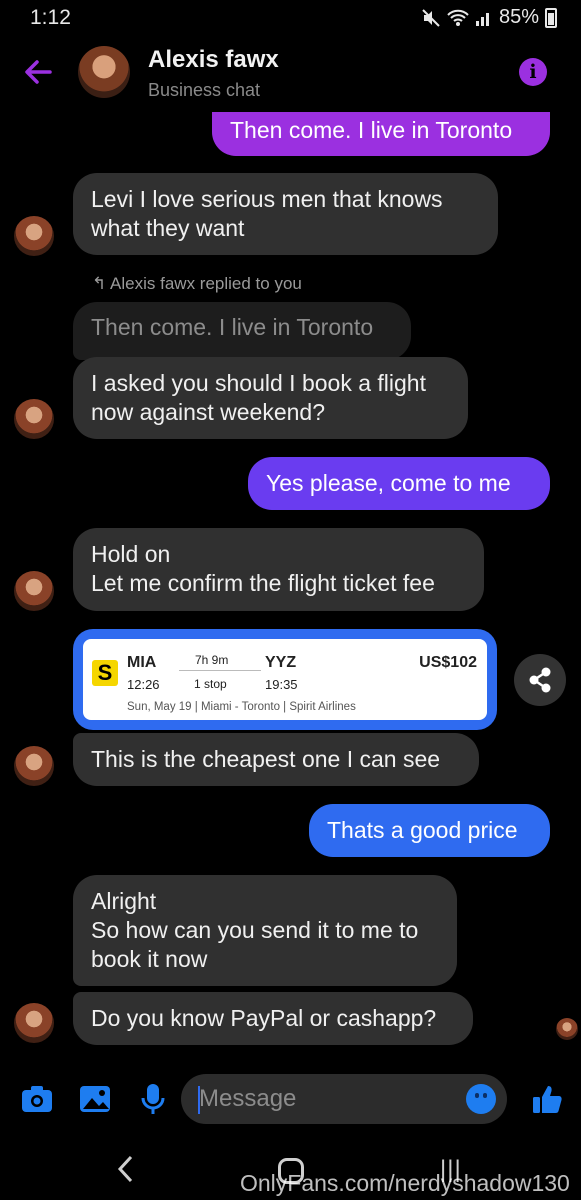 The height and width of the screenshot is (1200, 581). Describe the element at coordinates (105, 673) in the screenshot. I see `airline-logo: S` at that location.